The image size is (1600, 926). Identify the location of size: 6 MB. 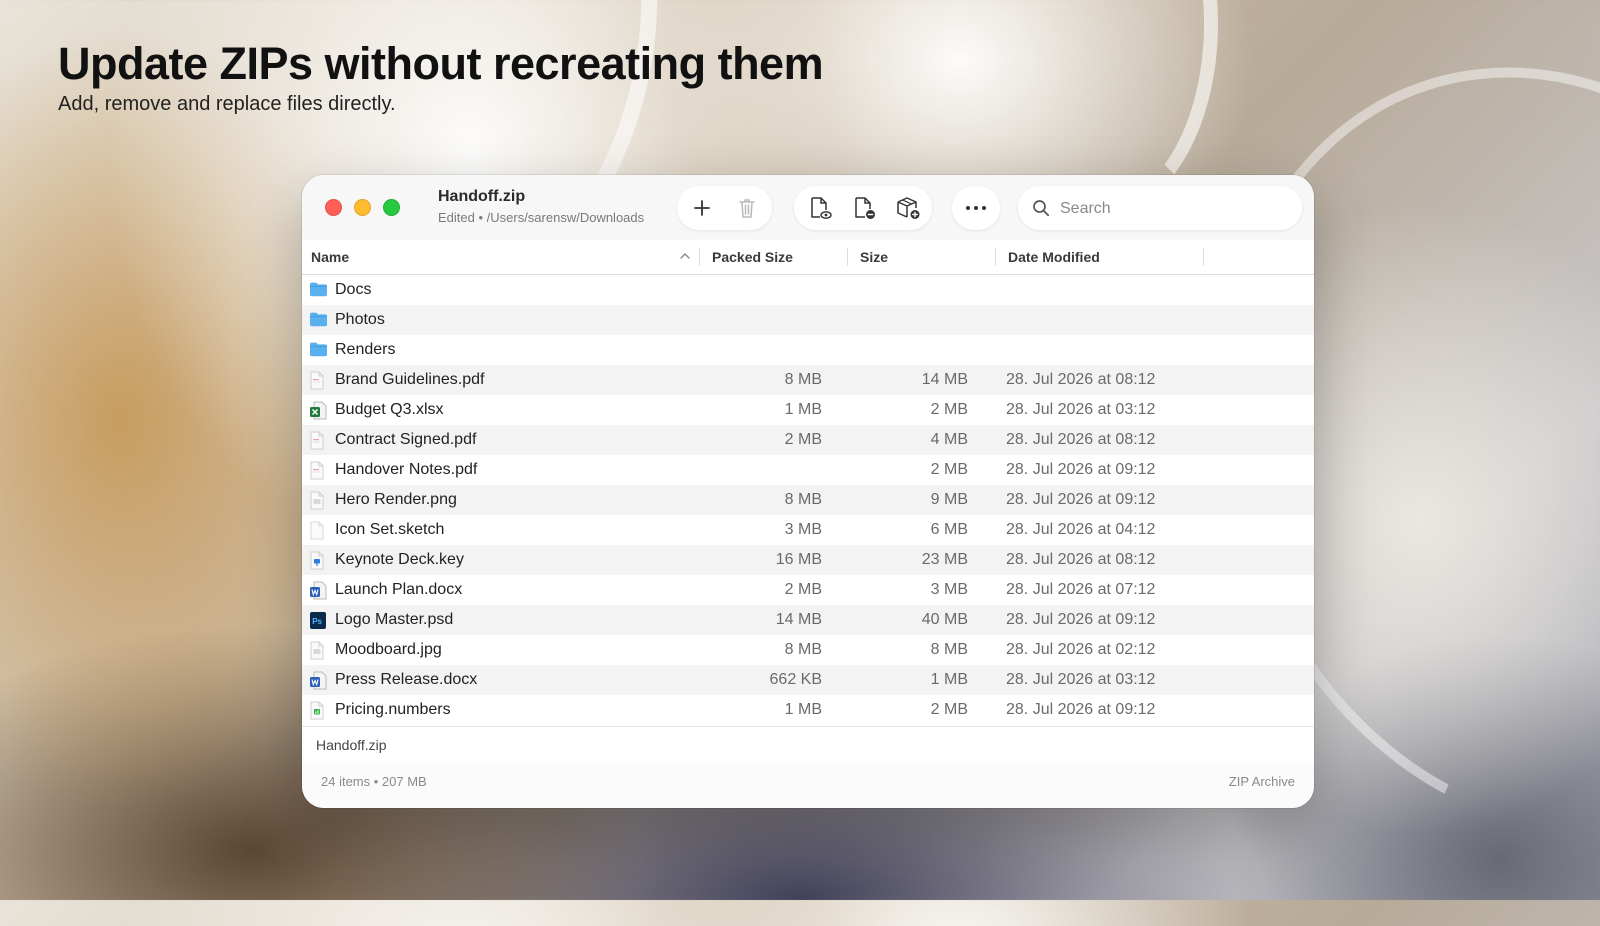
(949, 529).